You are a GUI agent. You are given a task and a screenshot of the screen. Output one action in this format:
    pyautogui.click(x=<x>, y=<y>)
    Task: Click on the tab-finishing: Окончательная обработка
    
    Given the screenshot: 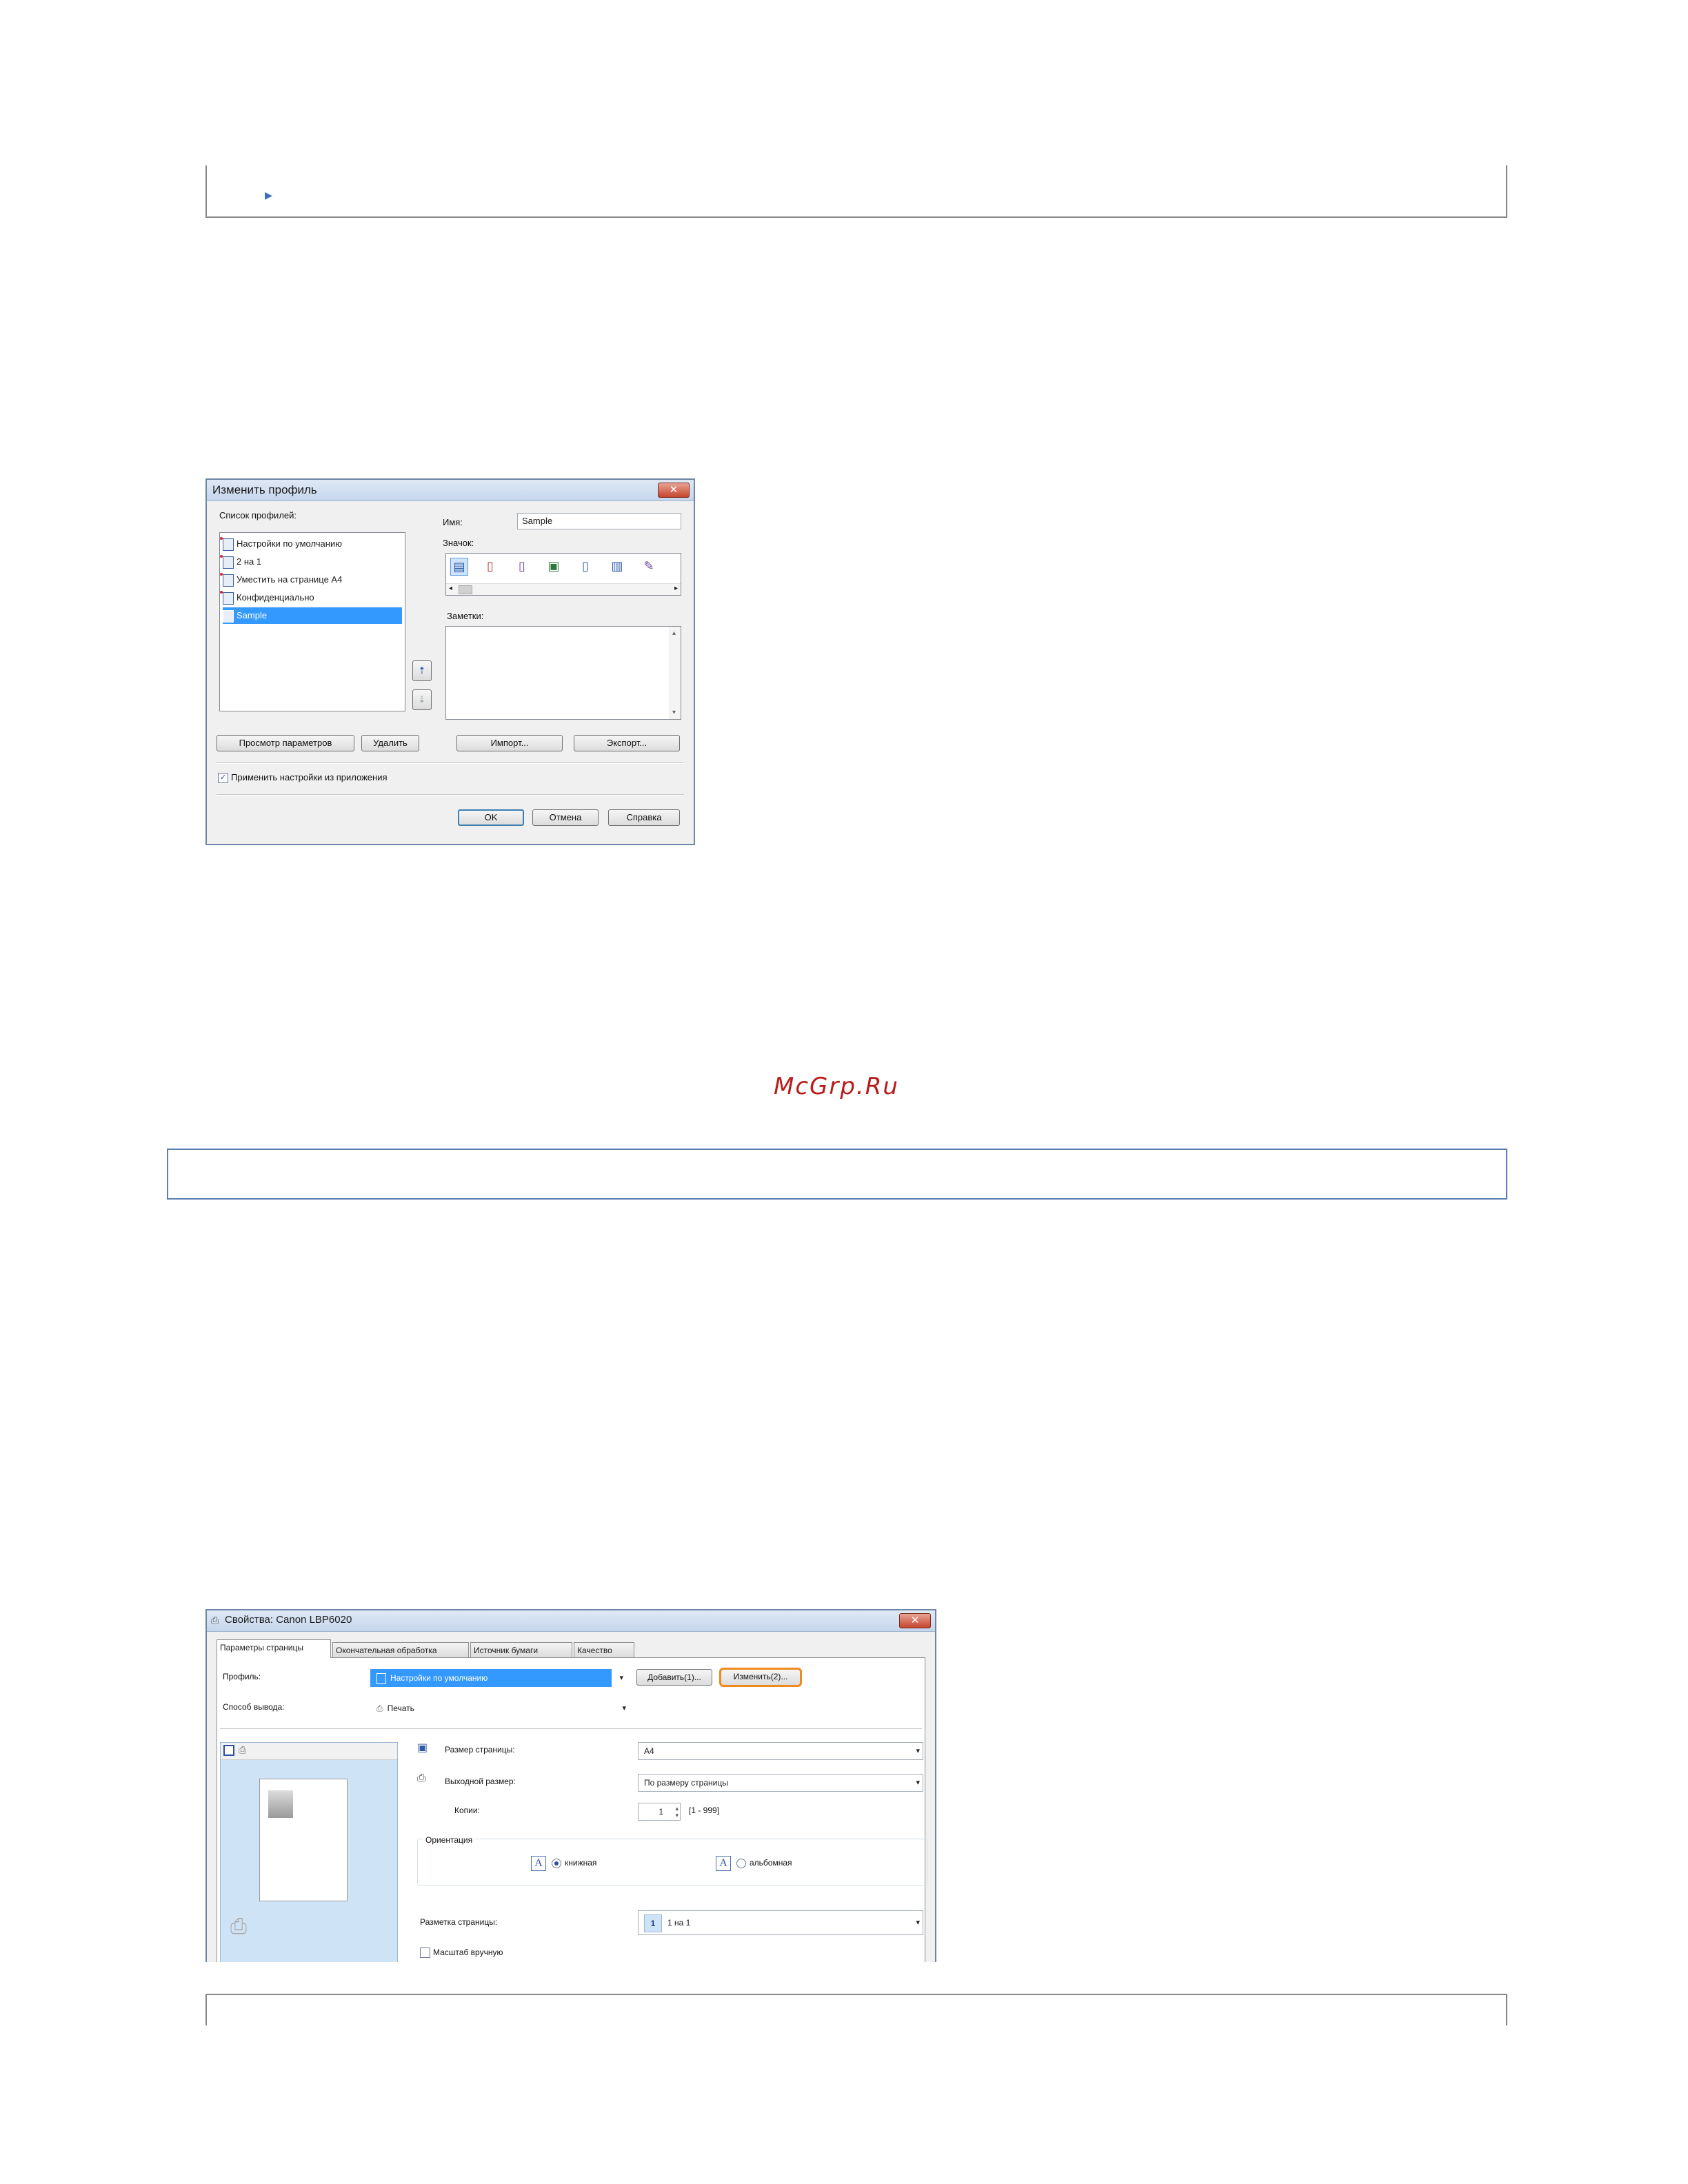 What is the action you would take?
    pyautogui.click(x=401, y=1650)
    